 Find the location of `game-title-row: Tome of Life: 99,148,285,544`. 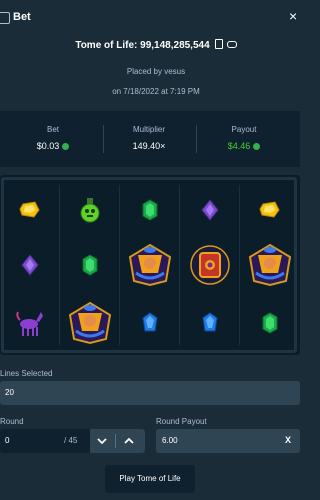

game-title-row: Tome of Life: 99,148,285,544 is located at coordinates (156, 45).